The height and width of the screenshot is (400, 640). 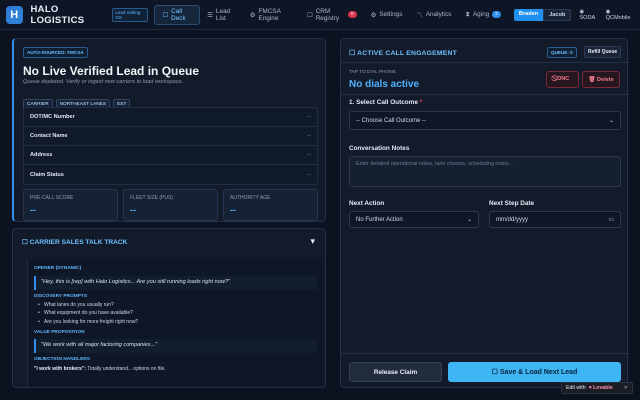 What do you see at coordinates (483, 15) in the screenshot?
I see `nav-aging: ⧗ Aging 2` at bounding box center [483, 15].